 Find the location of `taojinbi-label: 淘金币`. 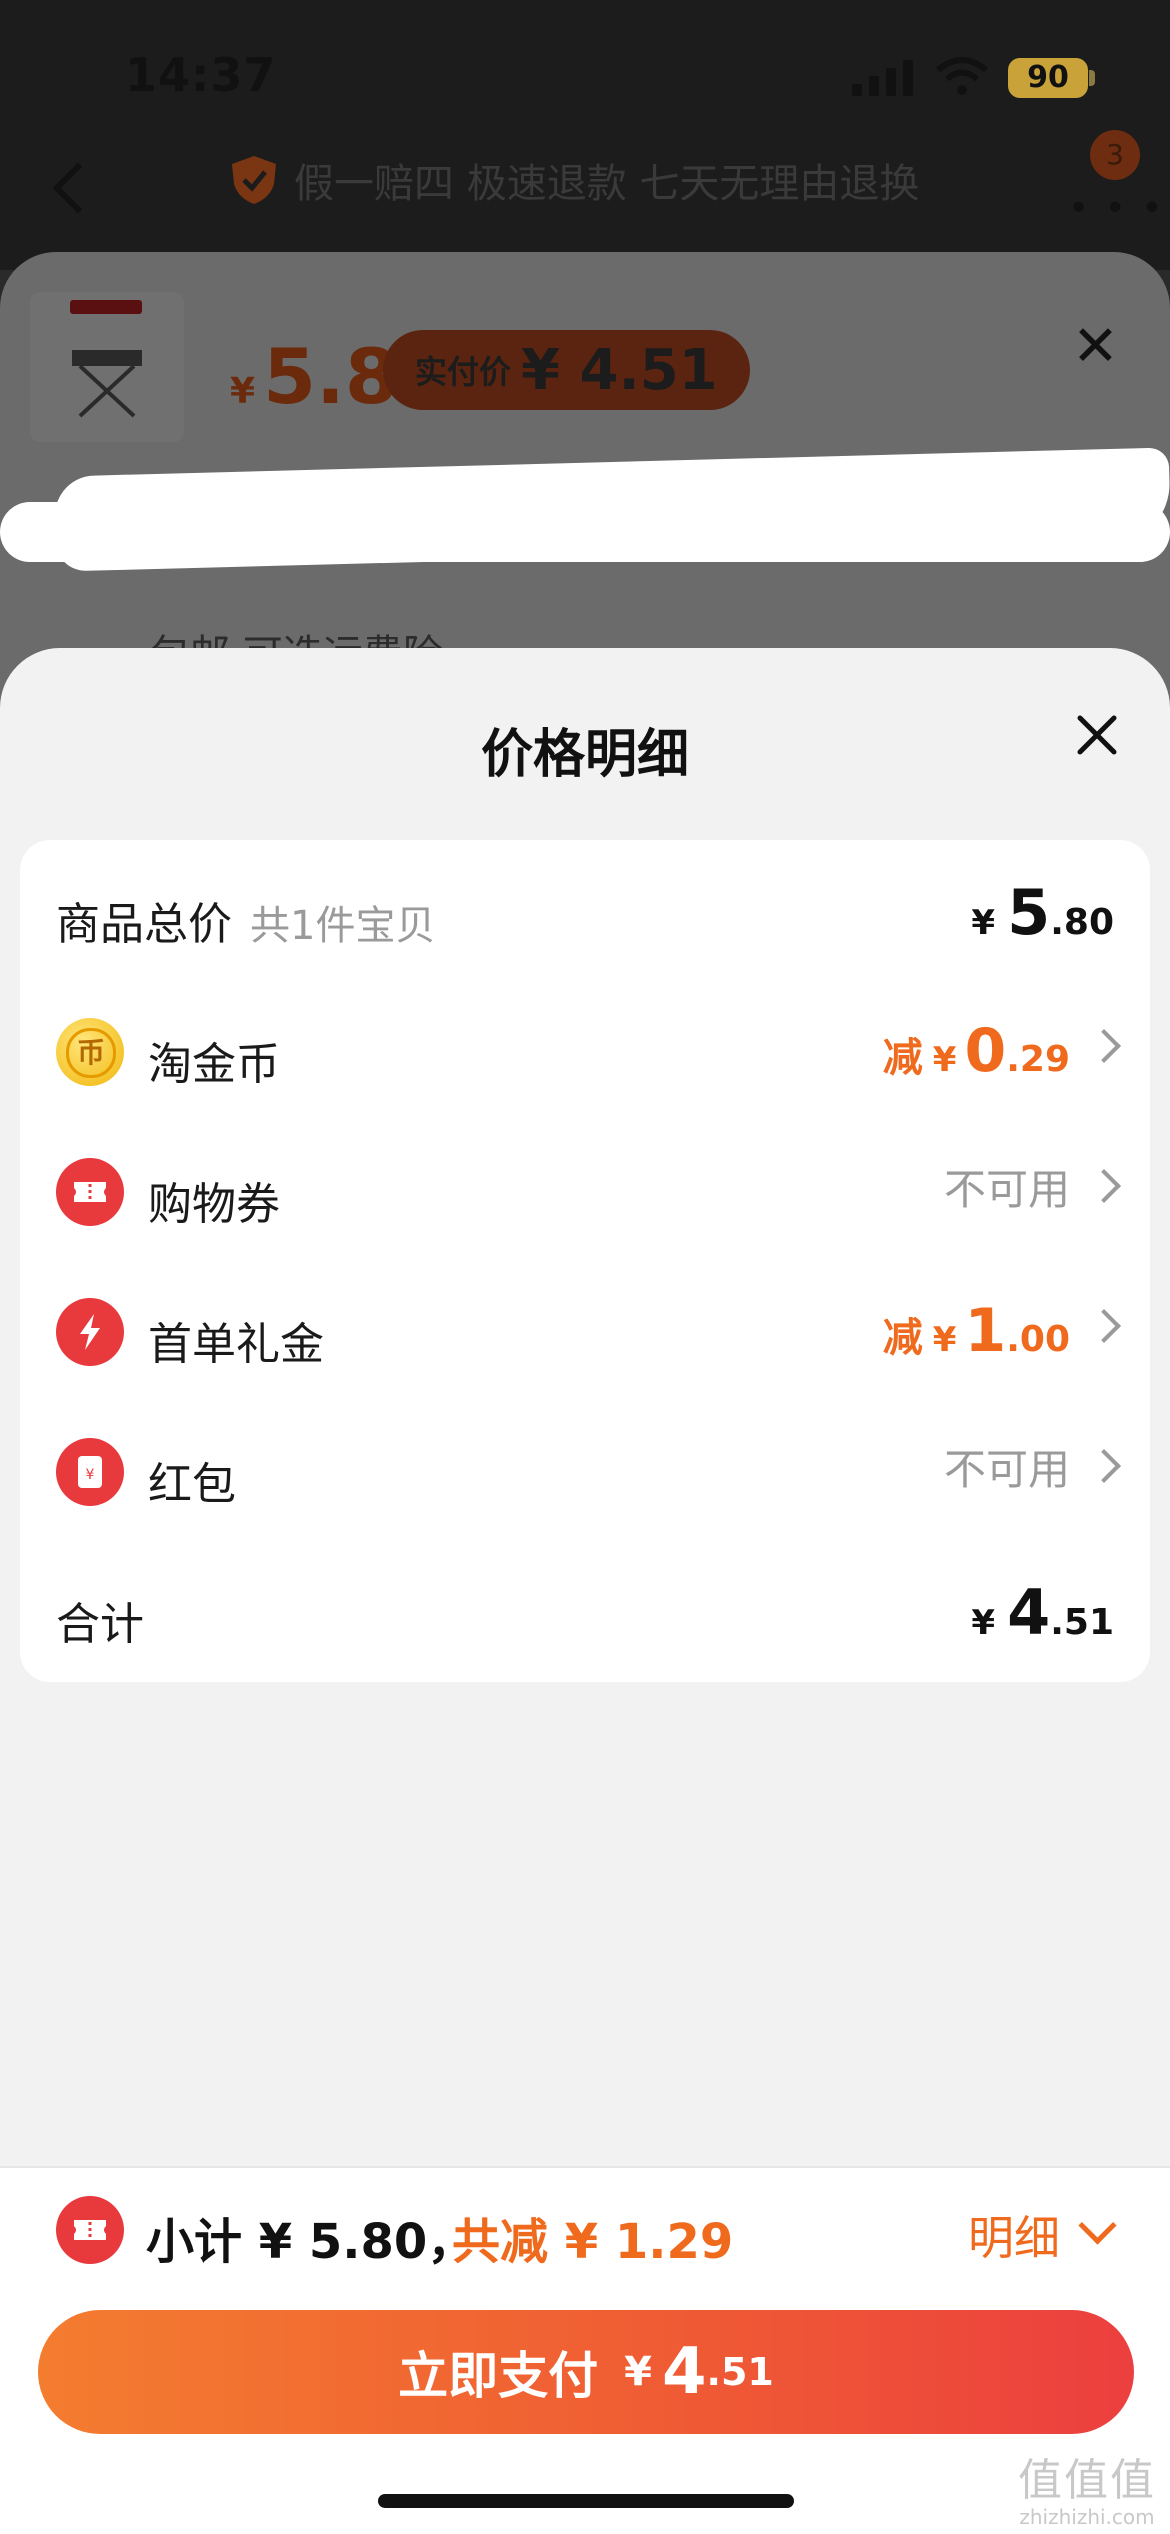

taojinbi-label: 淘金币 is located at coordinates (214, 1064).